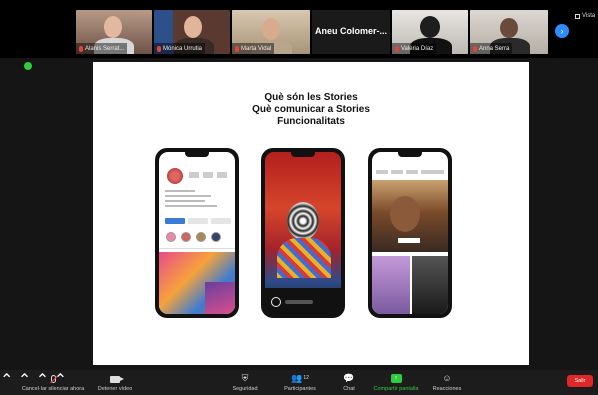 Image resolution: width=598 pixels, height=395 pixels. I want to click on view-button: Vista, so click(585, 16).